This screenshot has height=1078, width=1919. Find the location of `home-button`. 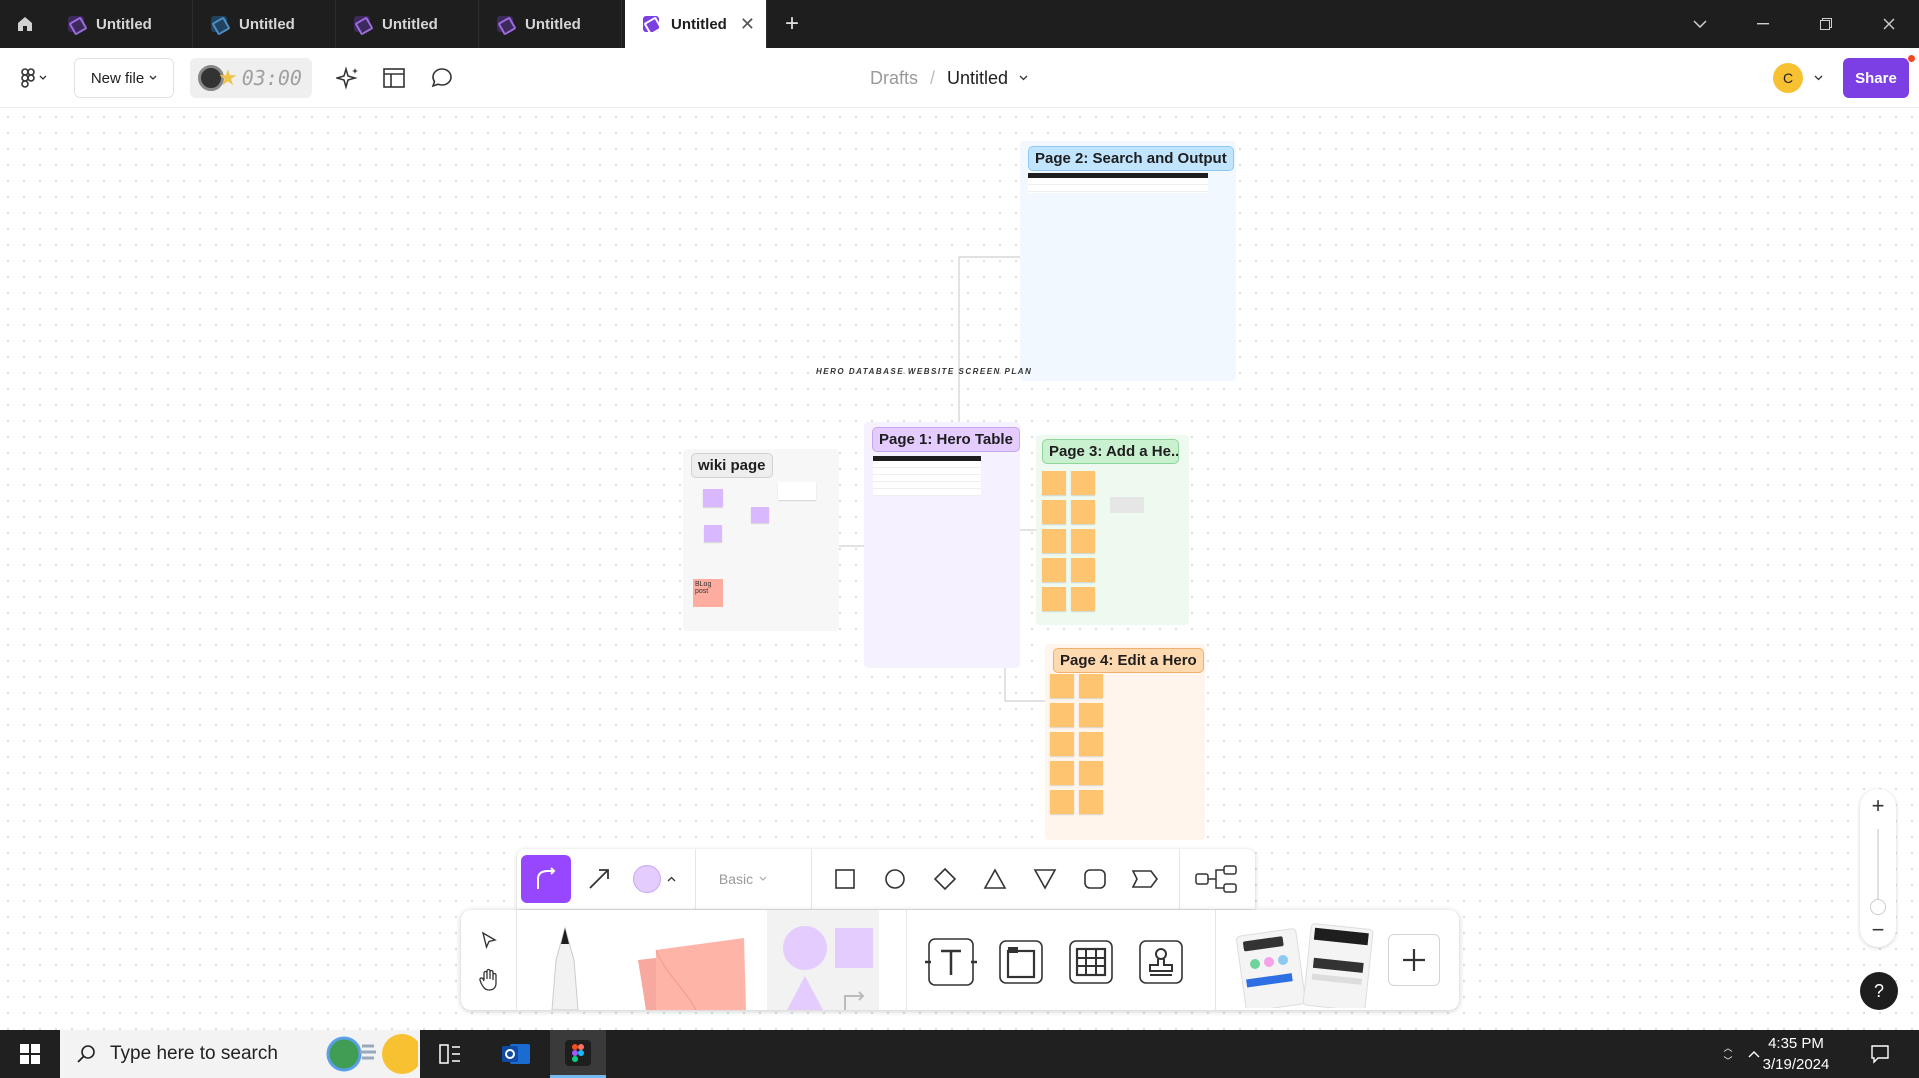

home-button is located at coordinates (25, 24).